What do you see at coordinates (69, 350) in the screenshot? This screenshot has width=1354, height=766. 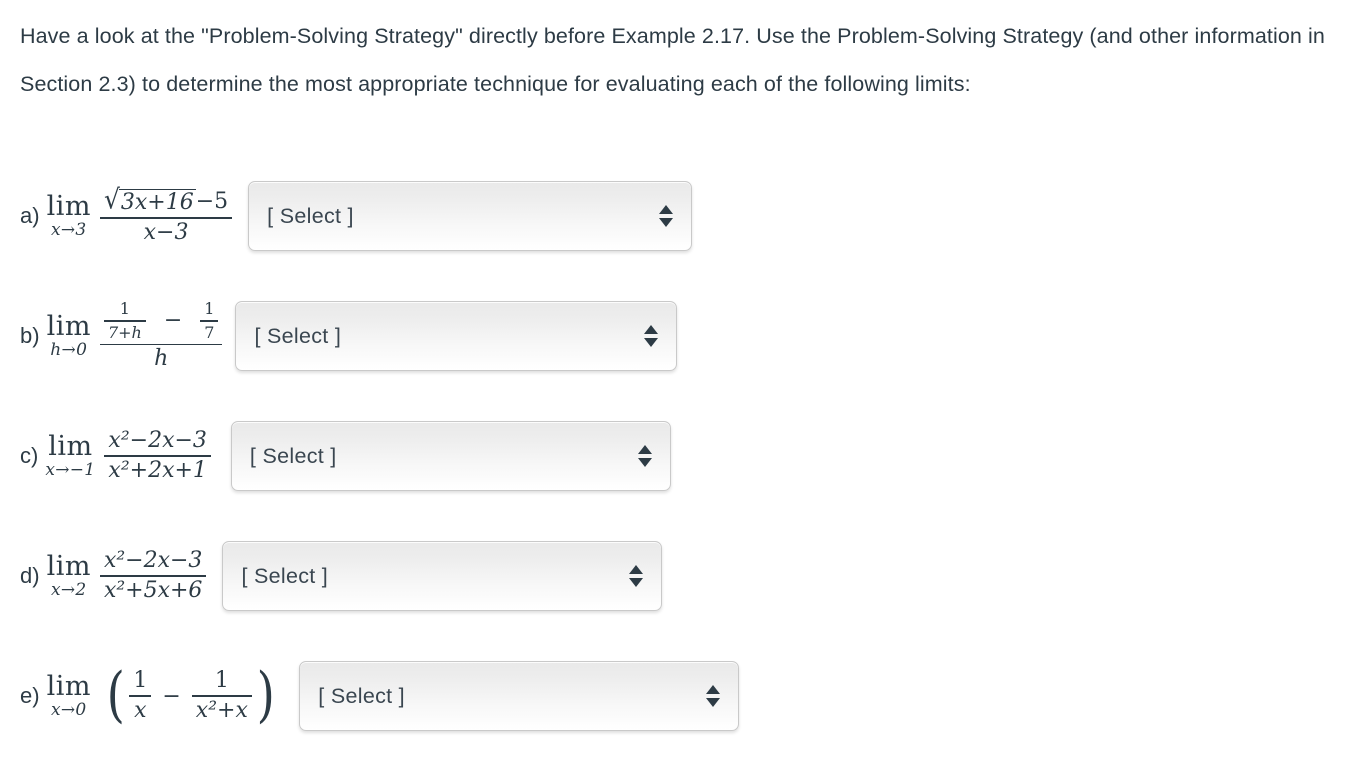 I see `lim-subscript-b: h→0` at bounding box center [69, 350].